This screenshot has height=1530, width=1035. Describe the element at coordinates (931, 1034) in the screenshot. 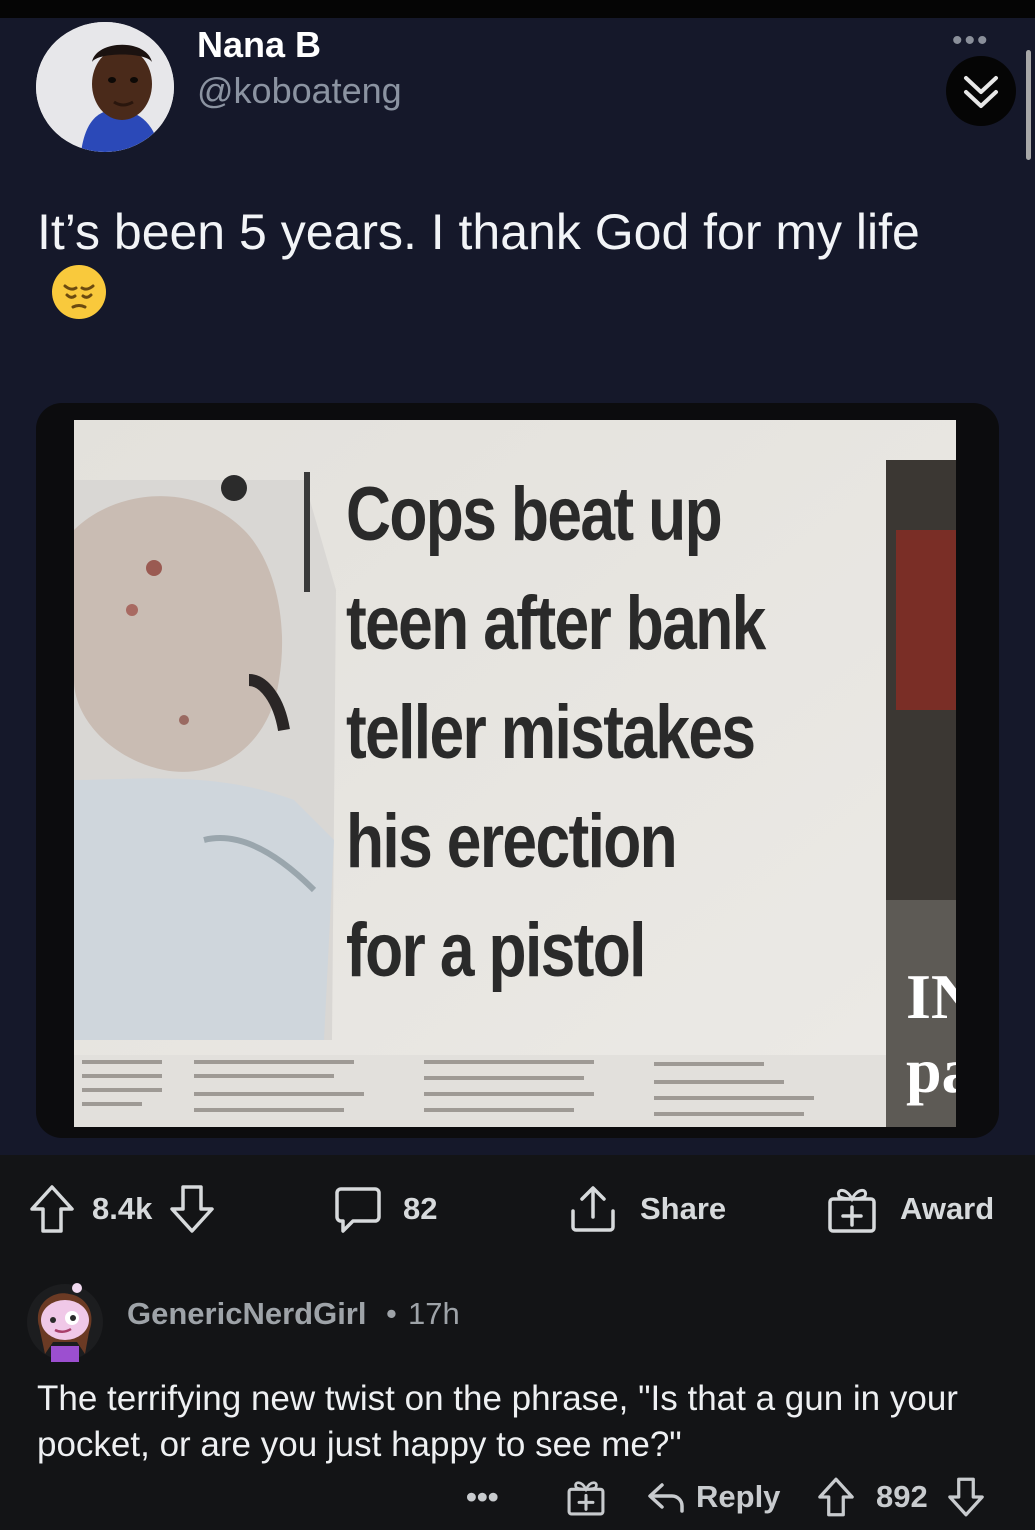

I see `newspaper-side-text: IN pa` at that location.